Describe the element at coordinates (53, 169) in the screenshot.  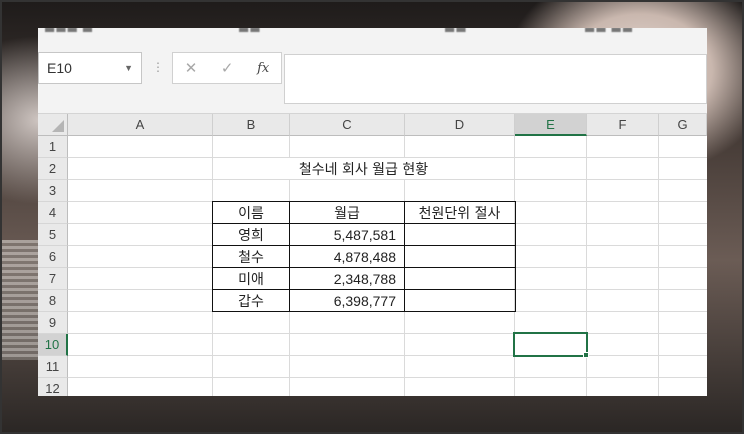
I see `row-header-2: 2` at that location.